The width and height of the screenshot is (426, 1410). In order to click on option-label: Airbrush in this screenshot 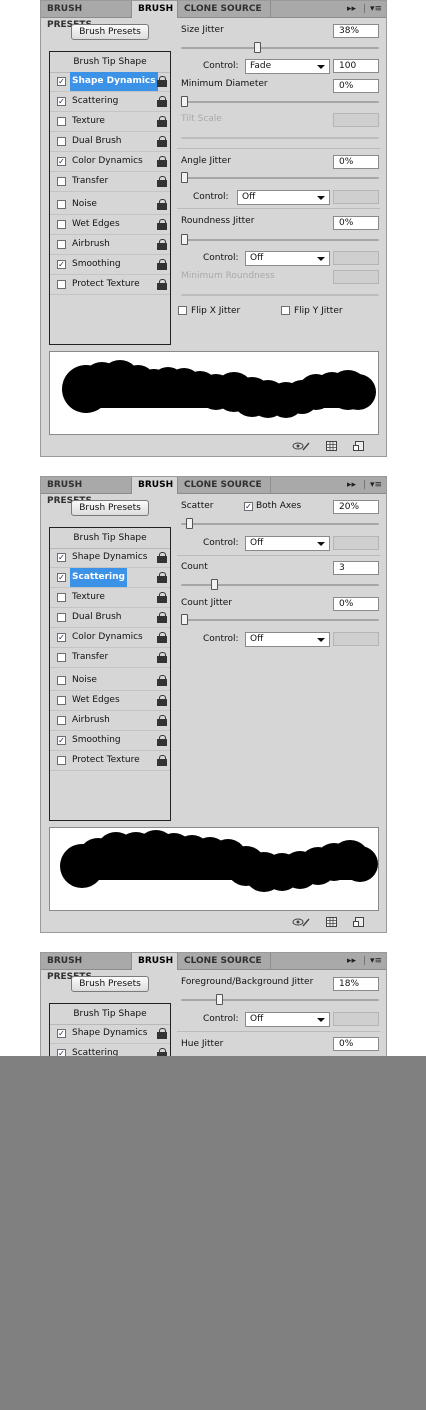, I will do `click(91, 720)`.